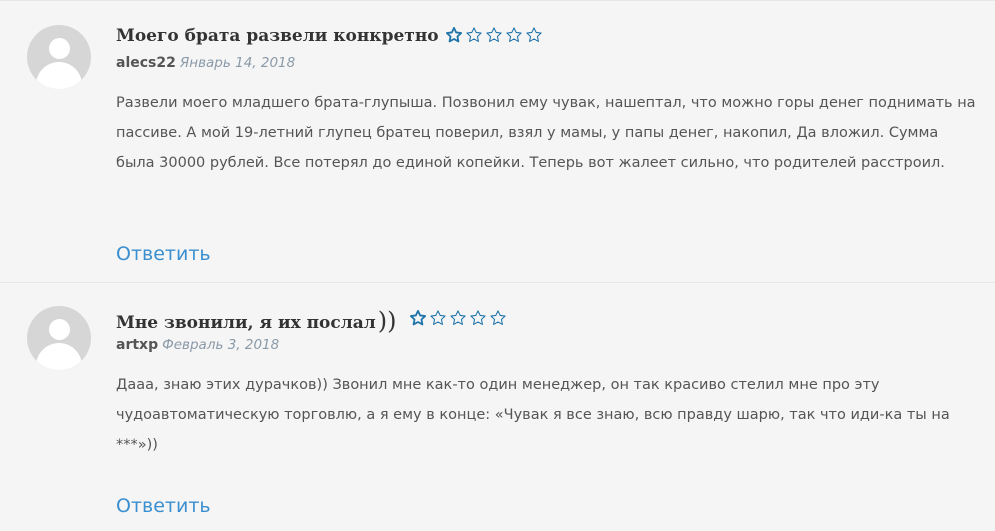 This screenshot has height=531, width=995. I want to click on comment-date: Январь 14, 2018, so click(237, 63).